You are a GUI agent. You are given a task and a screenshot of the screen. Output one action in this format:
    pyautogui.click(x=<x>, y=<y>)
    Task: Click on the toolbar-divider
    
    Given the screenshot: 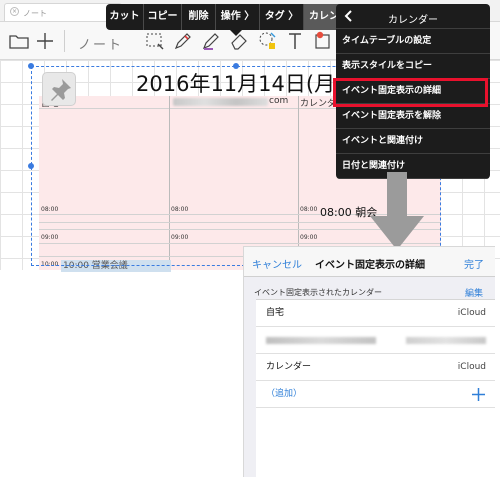 What is the action you would take?
    pyautogui.click(x=64, y=41)
    